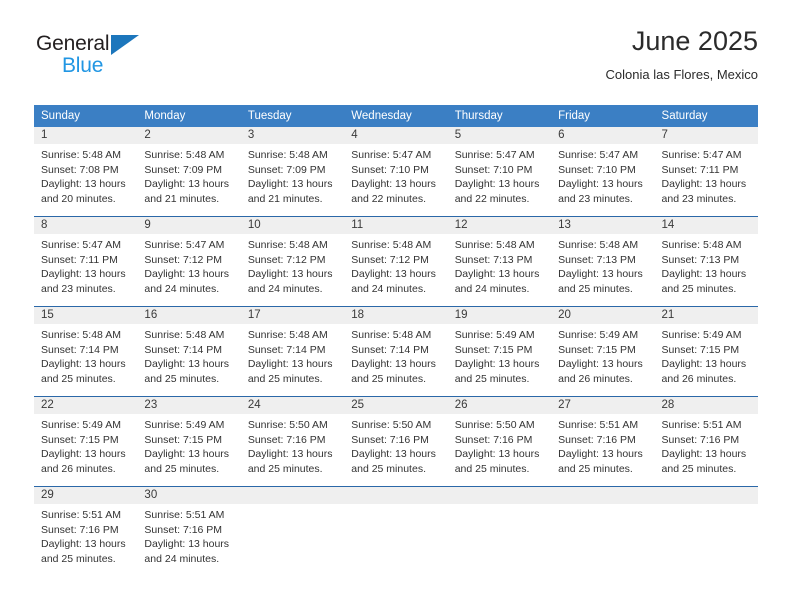  I want to click on day-number: 3, so click(292, 135).